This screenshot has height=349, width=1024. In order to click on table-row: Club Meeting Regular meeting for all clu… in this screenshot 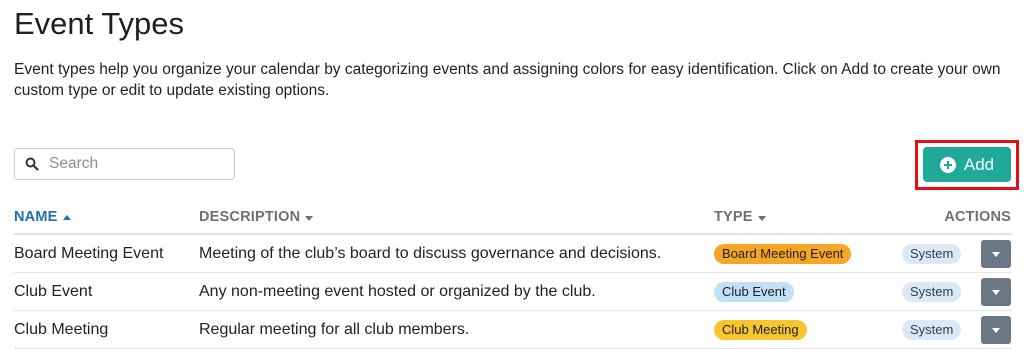, I will do `click(513, 330)`.